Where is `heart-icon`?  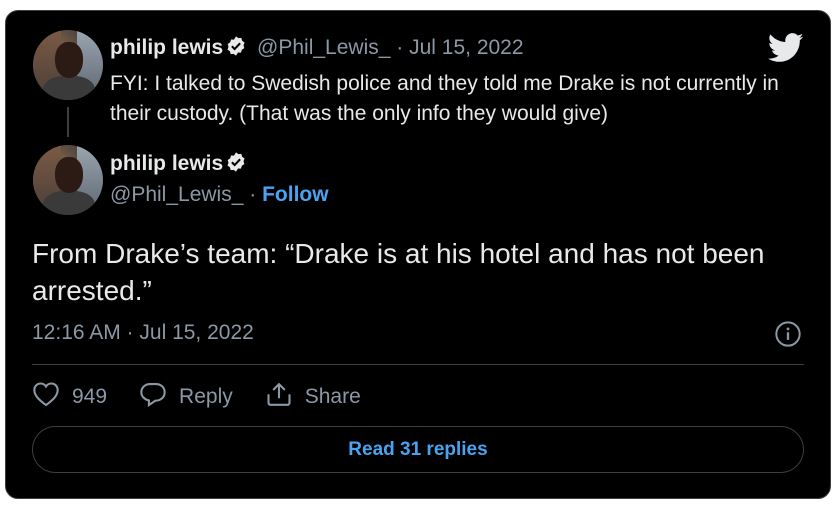 heart-icon is located at coordinates (52, 397).